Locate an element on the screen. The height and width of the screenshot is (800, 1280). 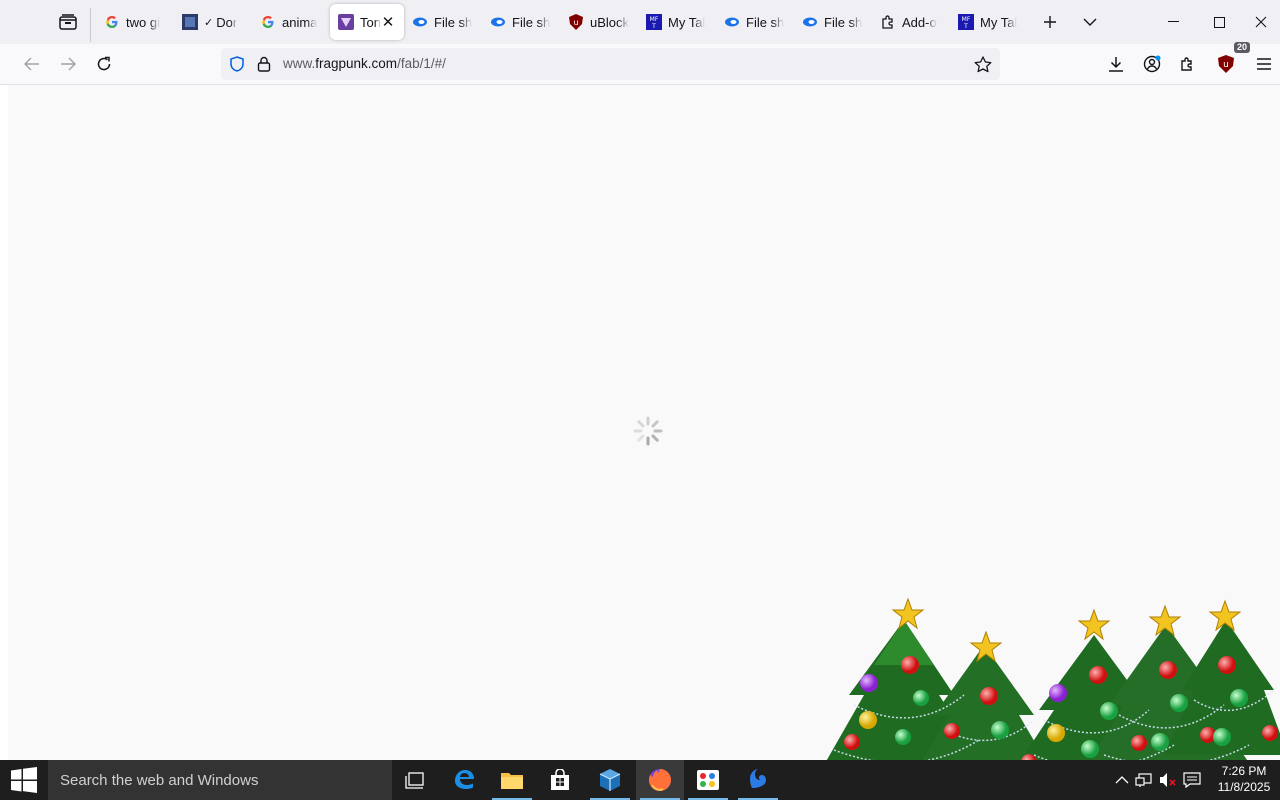
maximize-button is located at coordinates (1219, 22).